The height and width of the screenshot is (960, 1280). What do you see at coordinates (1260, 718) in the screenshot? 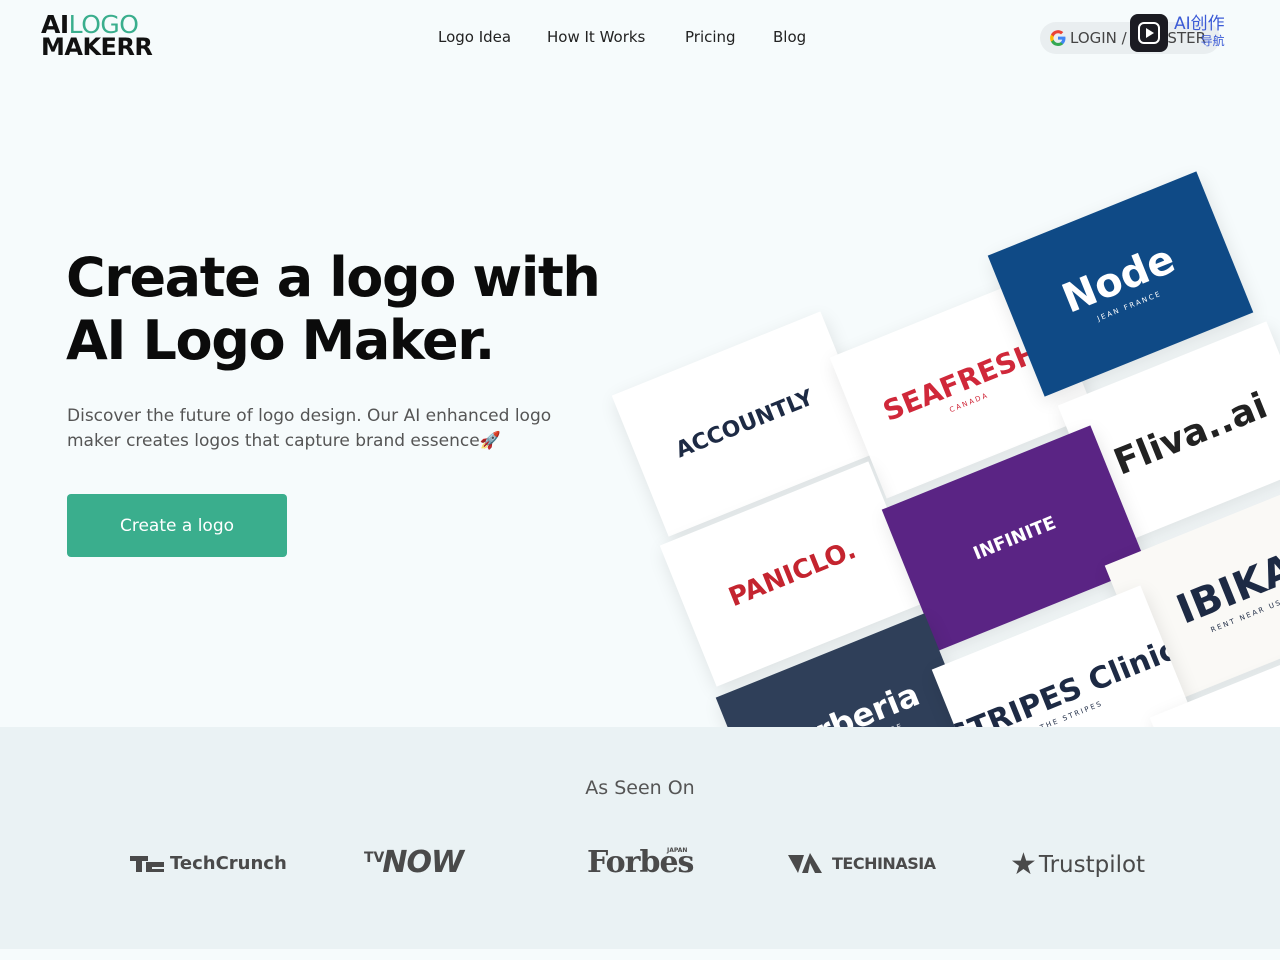
I see `logo-tile-label: SpaFINA` at bounding box center [1260, 718].